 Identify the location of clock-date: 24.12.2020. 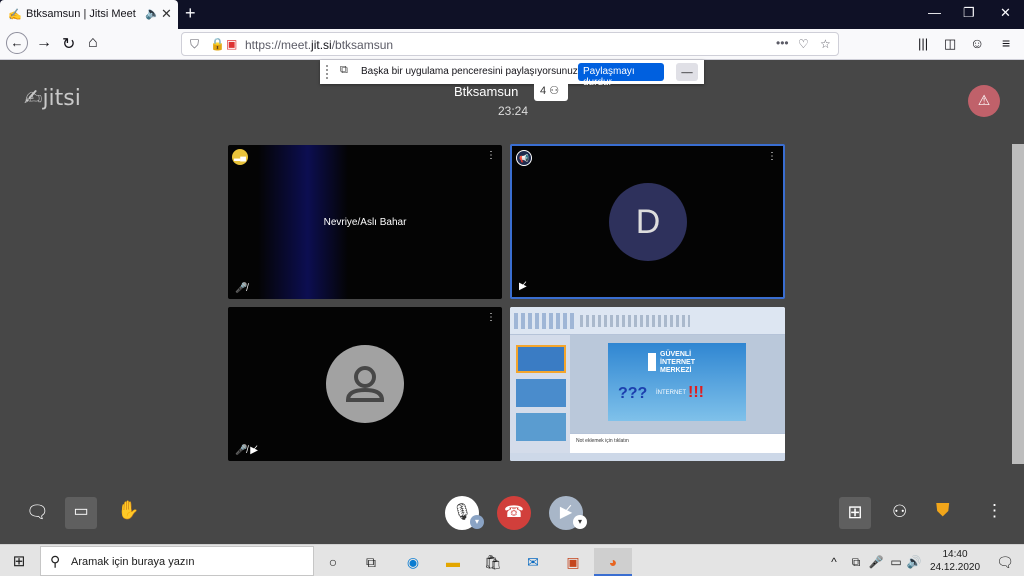
(955, 567).